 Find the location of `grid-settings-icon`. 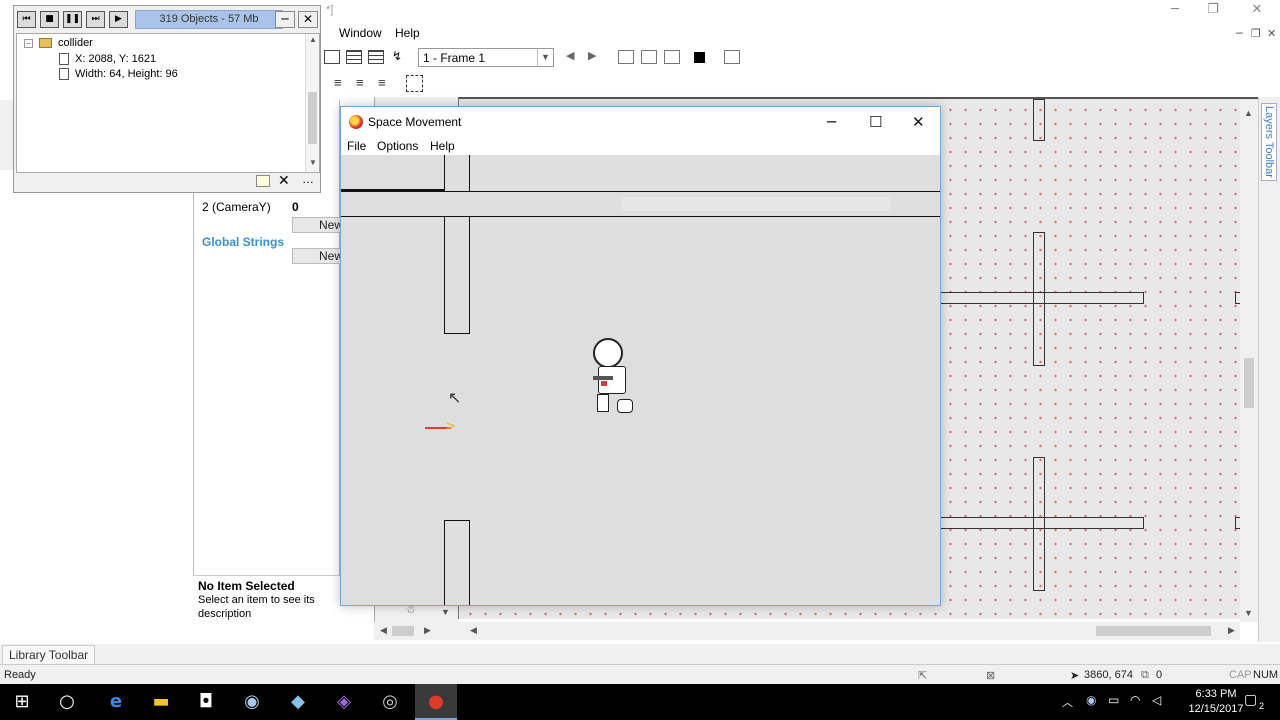

grid-settings-icon is located at coordinates (732, 57).